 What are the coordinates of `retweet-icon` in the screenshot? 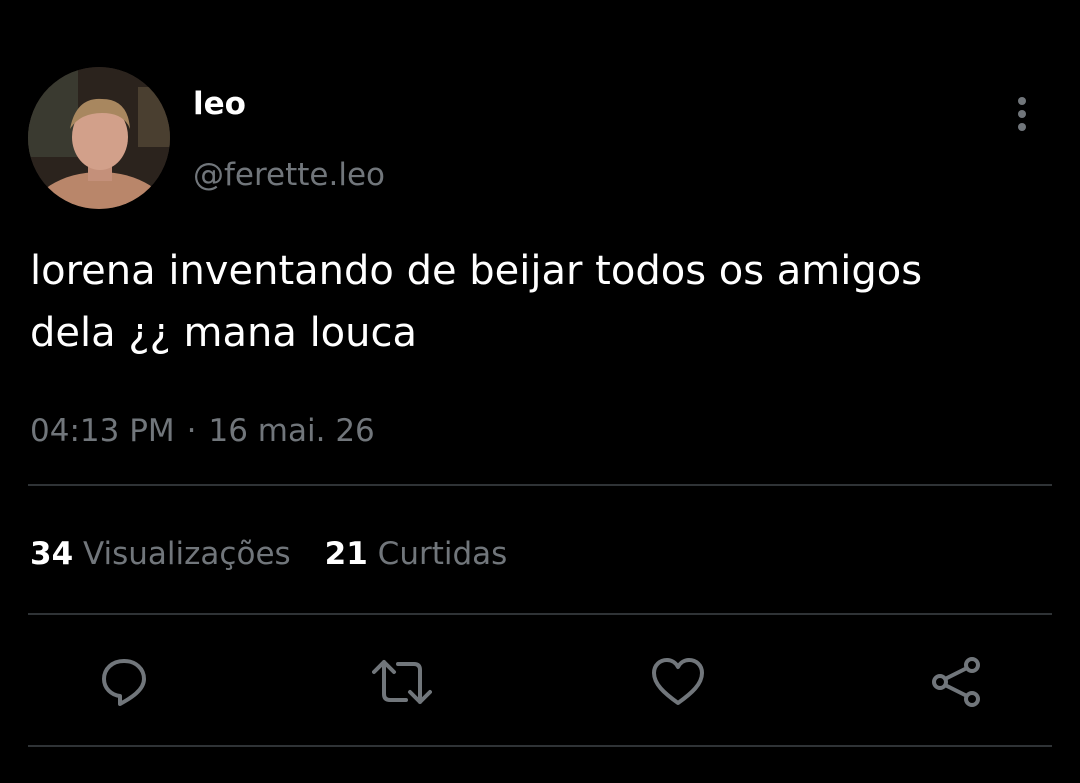 It's located at (402, 682).